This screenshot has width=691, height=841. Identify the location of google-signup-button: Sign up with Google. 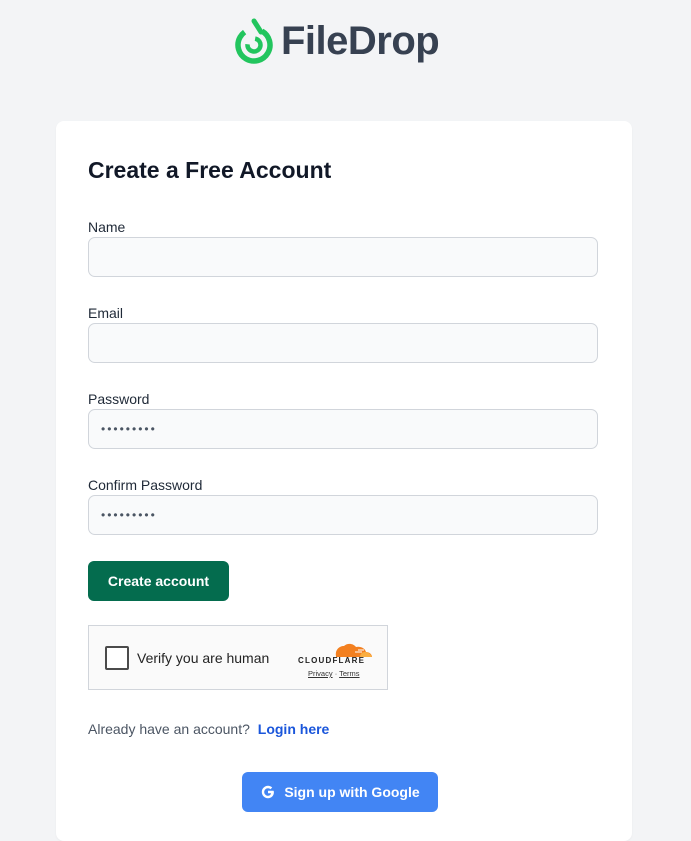
(340, 792).